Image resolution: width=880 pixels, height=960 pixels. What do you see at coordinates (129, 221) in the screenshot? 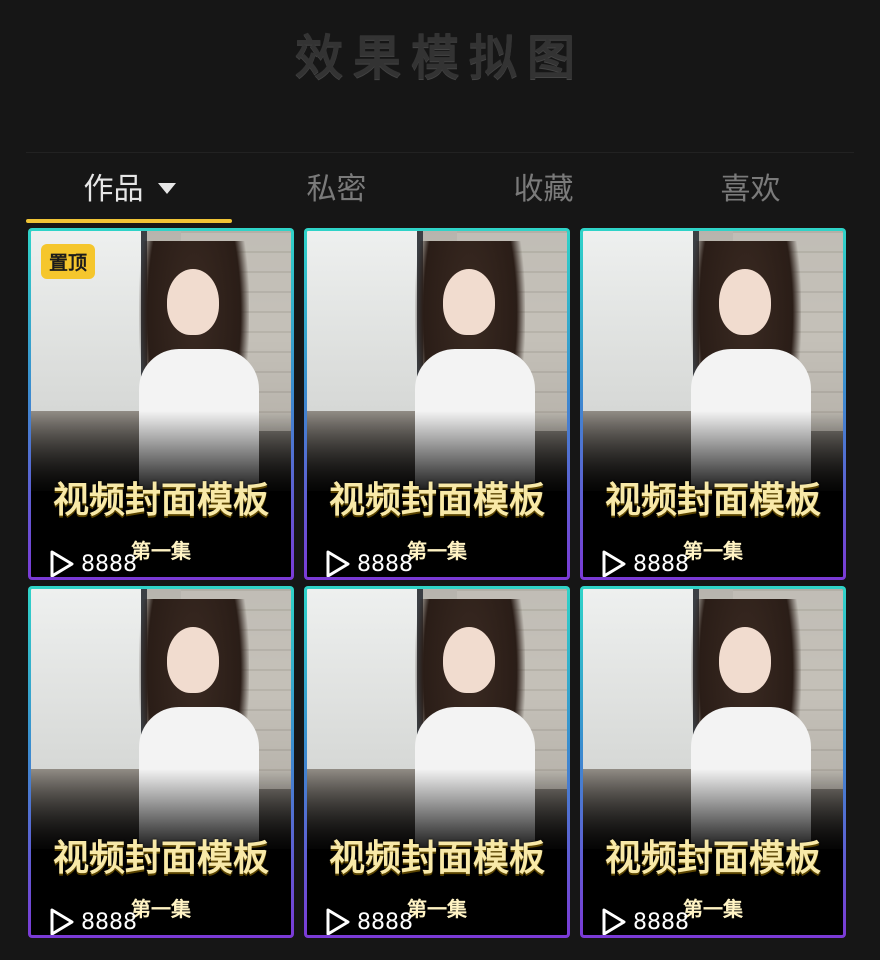
I see `active-tab-indicator` at bounding box center [129, 221].